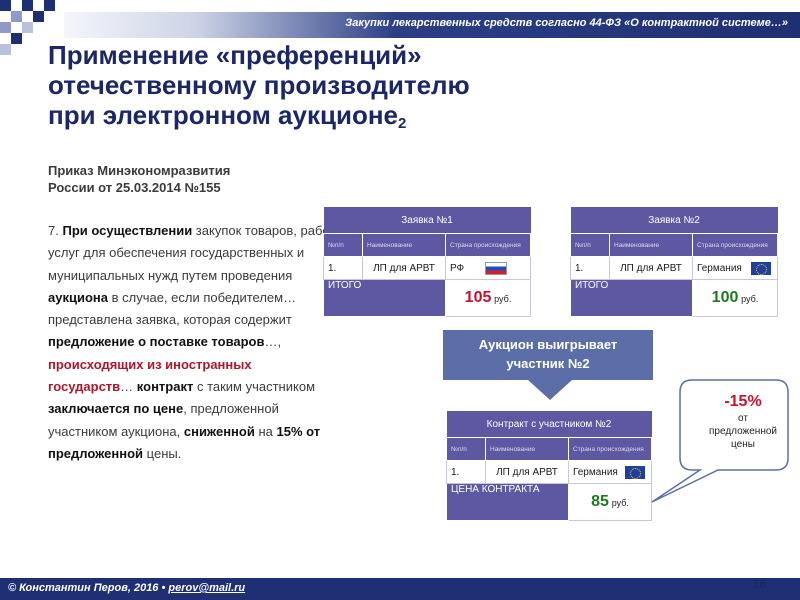  I want to click on total-price: 105, so click(478, 297).